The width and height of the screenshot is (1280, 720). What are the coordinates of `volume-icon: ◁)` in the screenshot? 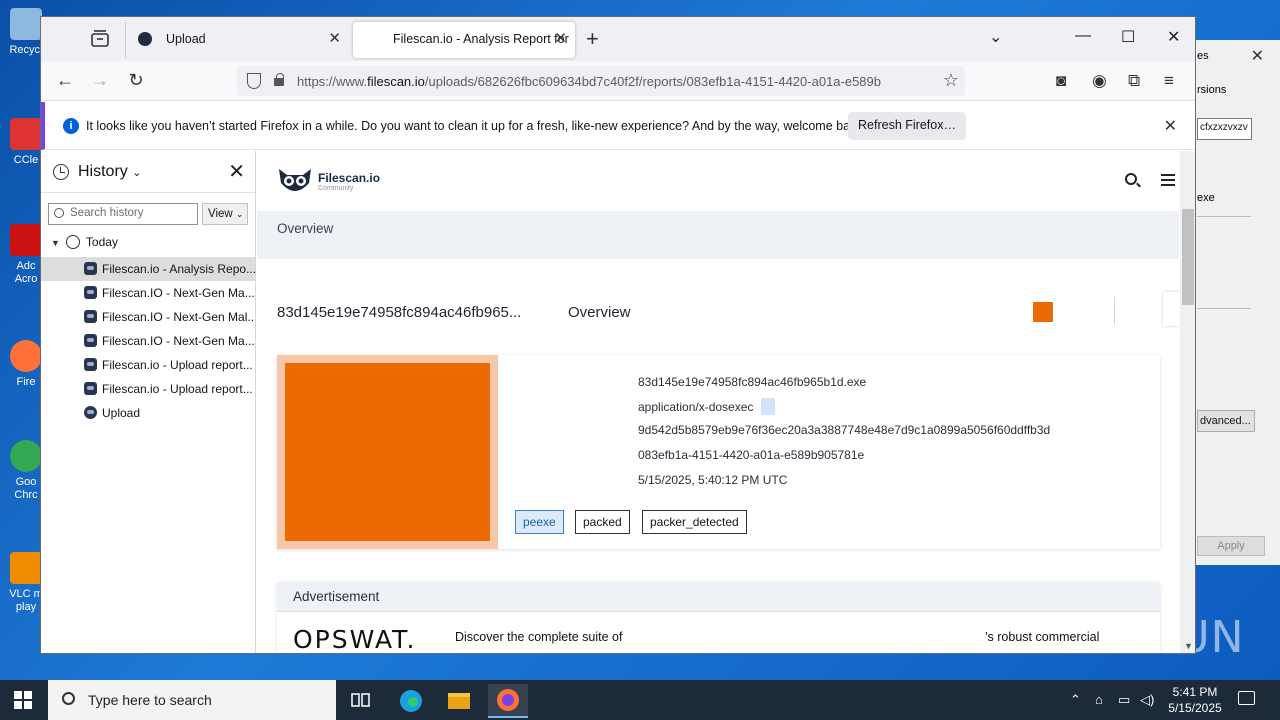 It's located at (1147, 700).